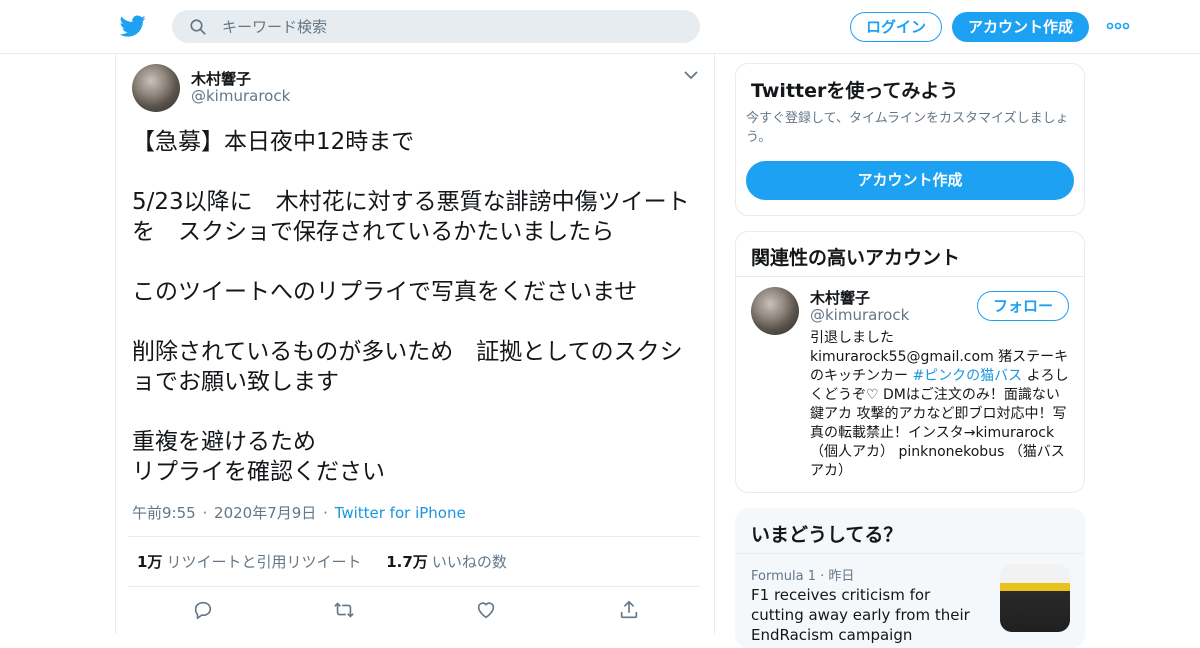  I want to click on tweet-source-link: Twitter for iPhone, so click(400, 513).